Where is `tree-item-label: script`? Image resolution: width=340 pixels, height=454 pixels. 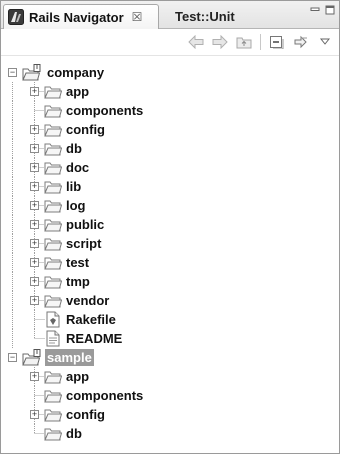
tree-item-label: script is located at coordinates (84, 243).